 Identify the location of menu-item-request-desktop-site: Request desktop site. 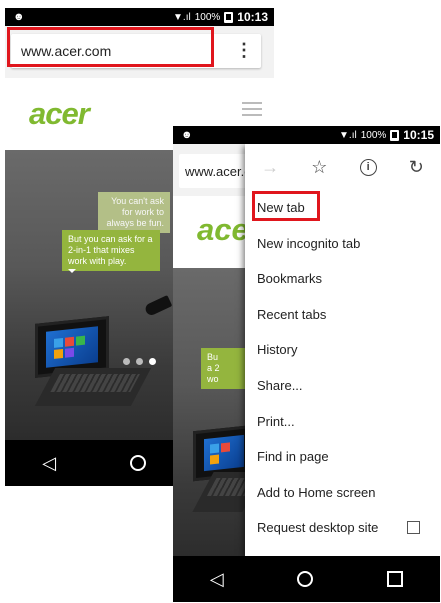
(342, 528).